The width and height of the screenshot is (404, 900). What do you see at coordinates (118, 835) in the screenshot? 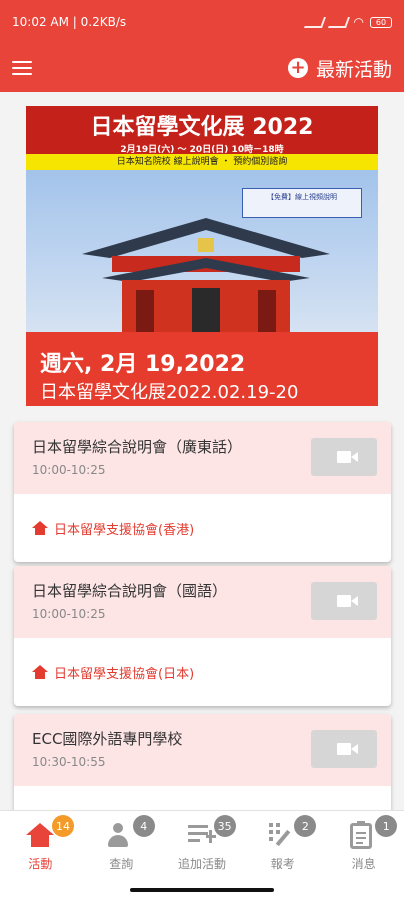
I see `person-icon` at bounding box center [118, 835].